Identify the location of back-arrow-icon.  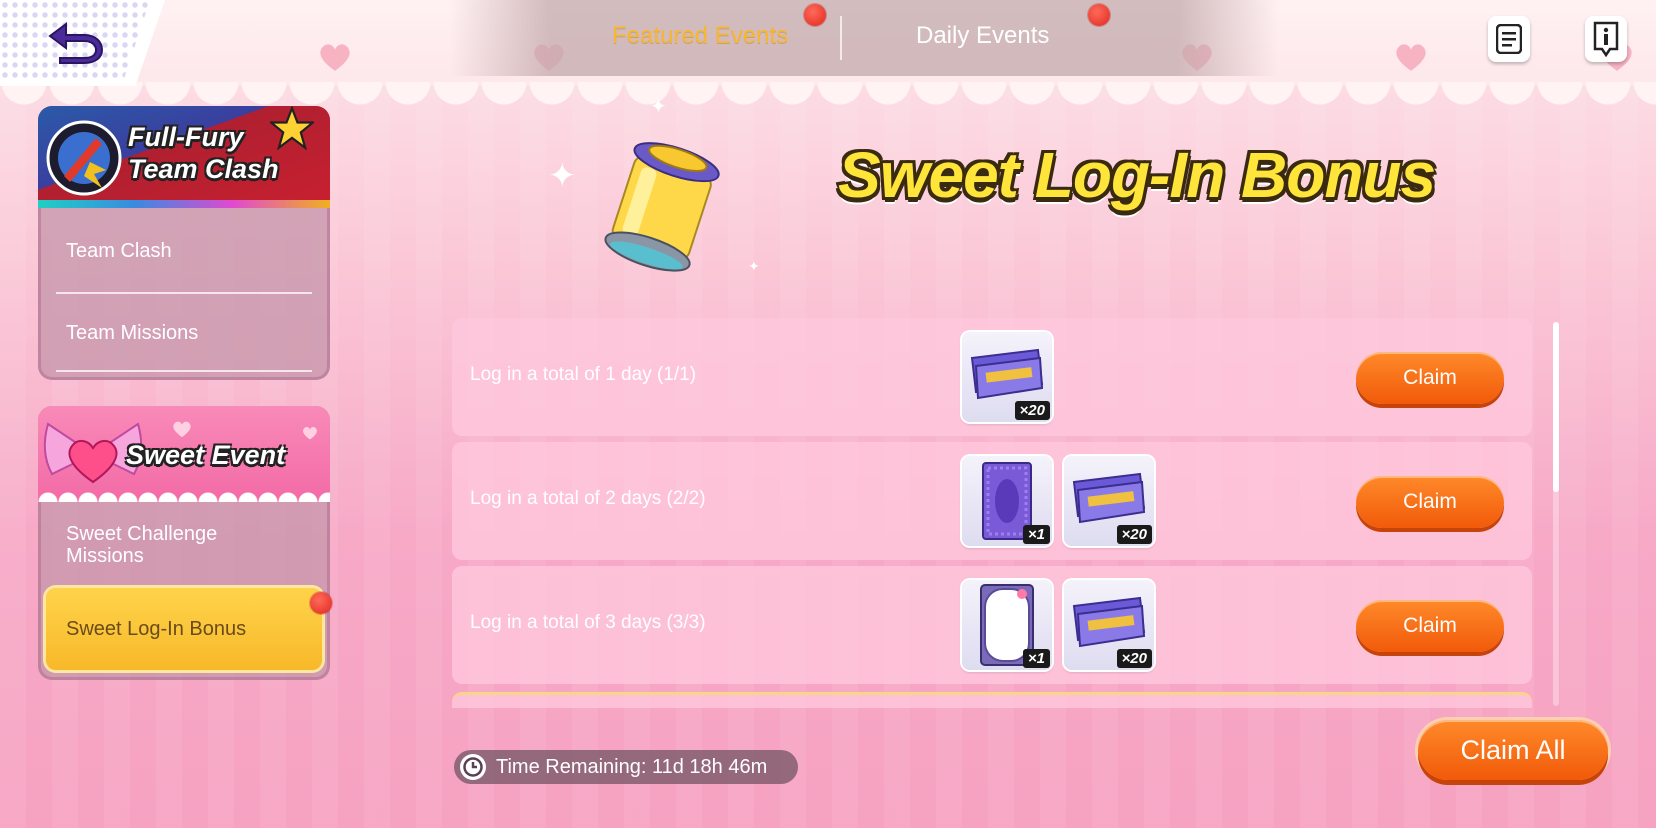
(76, 43).